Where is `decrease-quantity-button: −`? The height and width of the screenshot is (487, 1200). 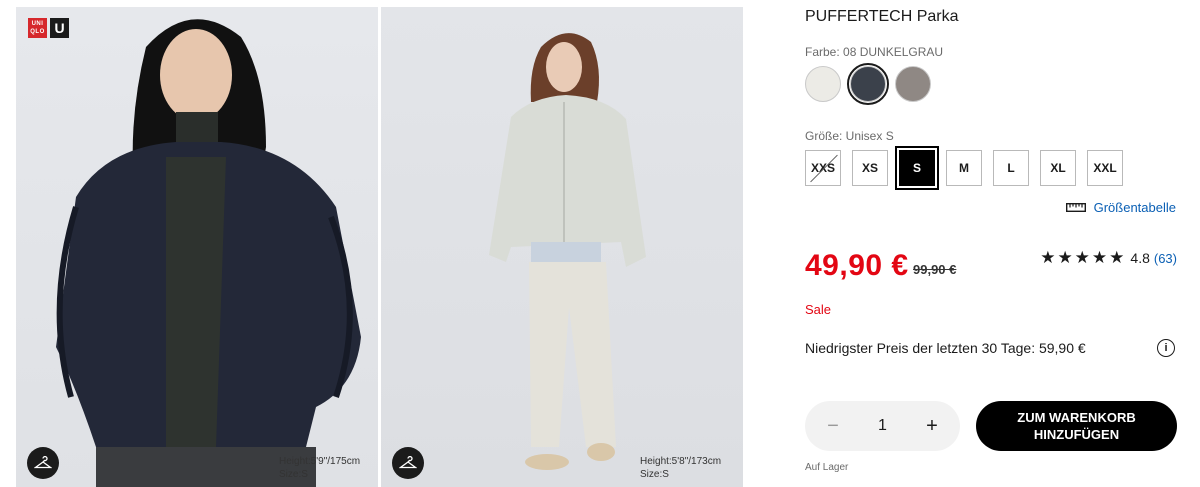
decrease-quantity-button: − is located at coordinates (833, 426).